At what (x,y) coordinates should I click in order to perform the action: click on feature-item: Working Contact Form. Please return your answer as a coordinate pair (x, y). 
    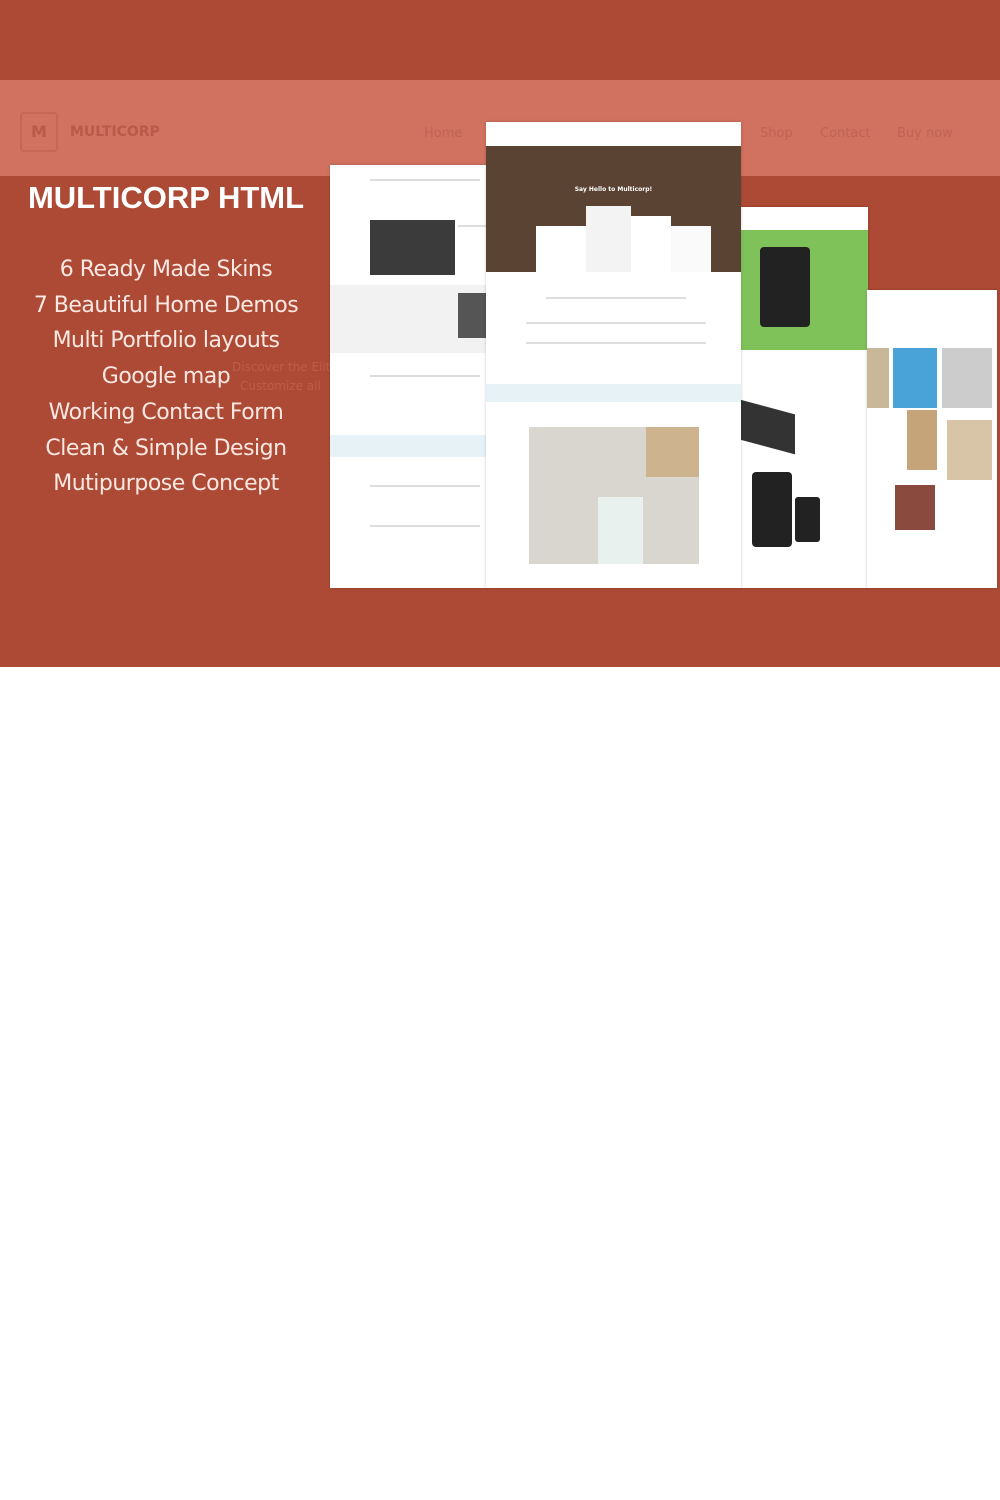
    Looking at the image, I should click on (166, 412).